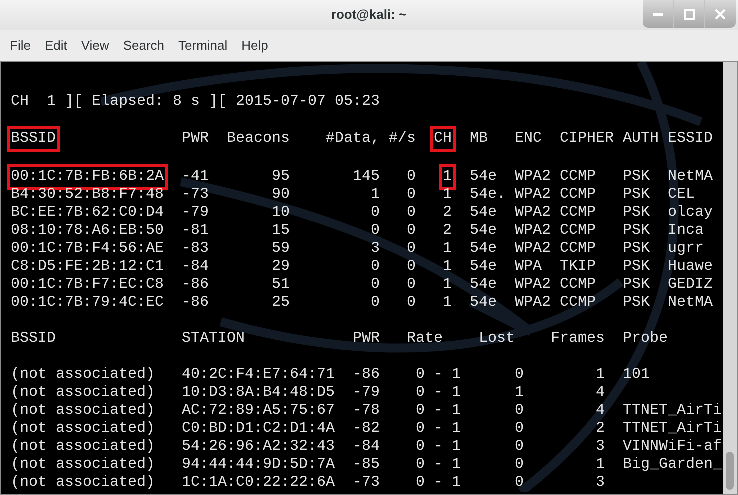 This screenshot has width=738, height=495. Describe the element at coordinates (258, 139) in the screenshot. I see `column-header: Beacons` at that location.